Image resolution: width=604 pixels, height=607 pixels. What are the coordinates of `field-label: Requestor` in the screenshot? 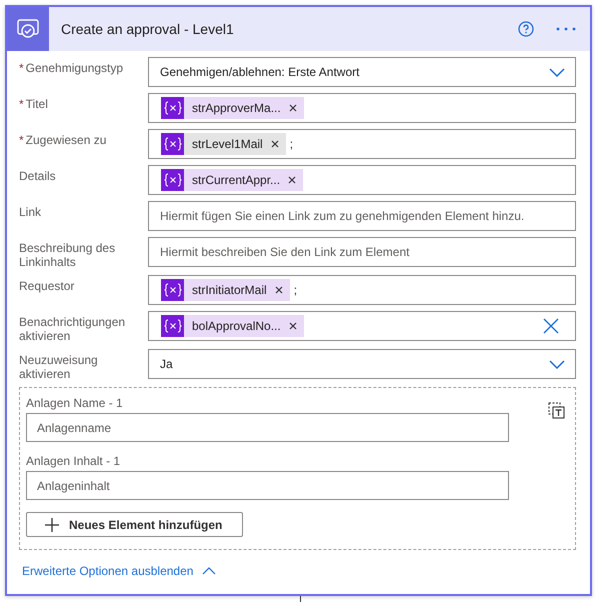 It's located at (47, 285).